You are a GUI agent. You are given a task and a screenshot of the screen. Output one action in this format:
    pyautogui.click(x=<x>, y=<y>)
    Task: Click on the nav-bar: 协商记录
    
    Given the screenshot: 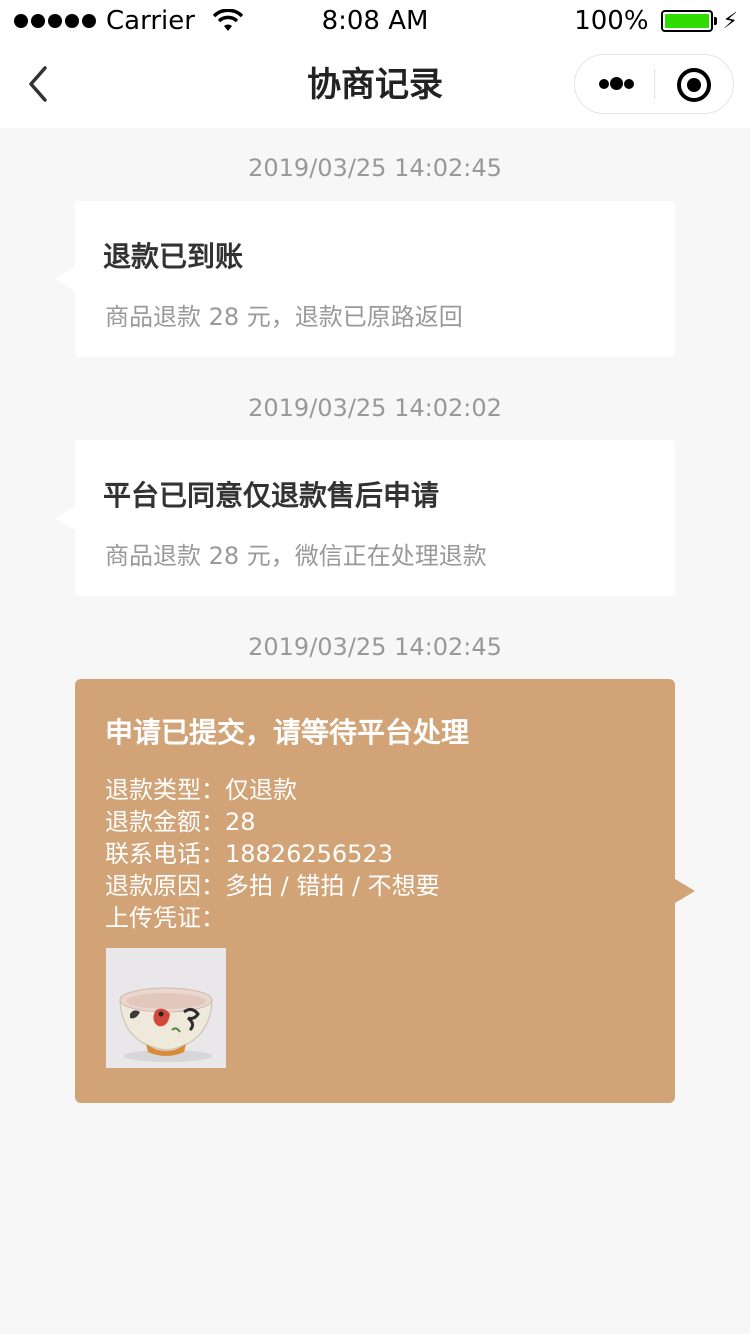 What is the action you would take?
    pyautogui.click(x=375, y=85)
    